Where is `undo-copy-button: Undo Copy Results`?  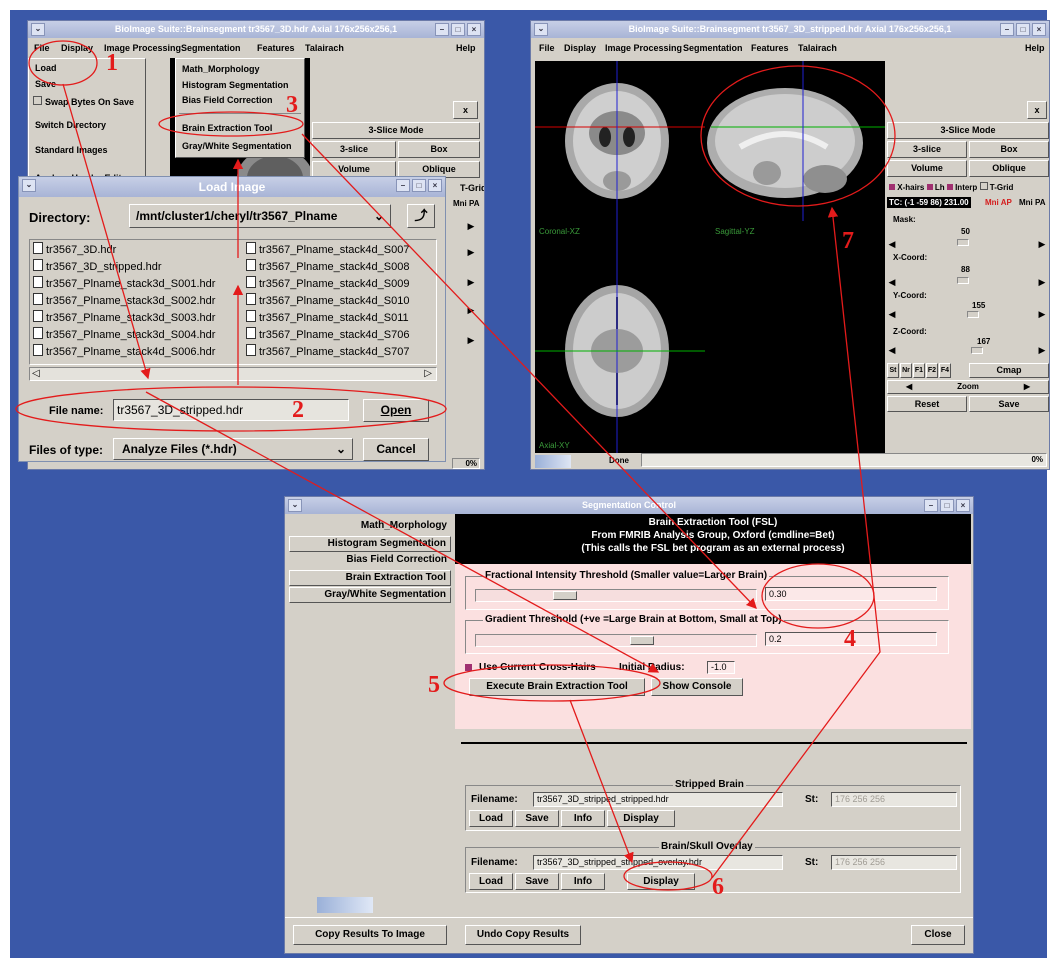
undo-copy-button: Undo Copy Results is located at coordinates (523, 935).